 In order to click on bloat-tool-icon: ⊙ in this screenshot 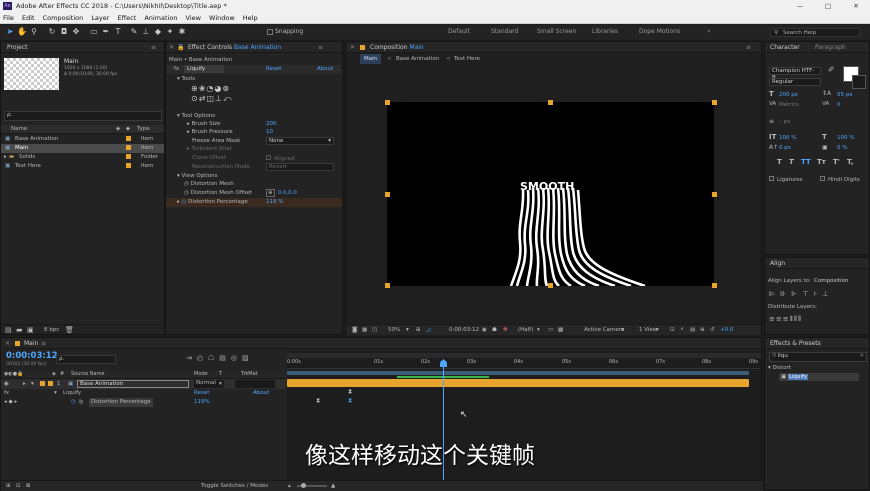, I will do `click(195, 98)`.